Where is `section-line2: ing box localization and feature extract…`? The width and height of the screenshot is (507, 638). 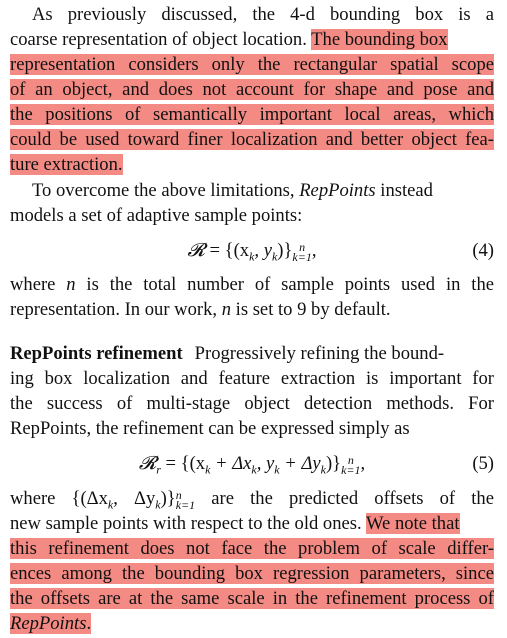
section-line2: ing box localization and feature extract… is located at coordinates (252, 378).